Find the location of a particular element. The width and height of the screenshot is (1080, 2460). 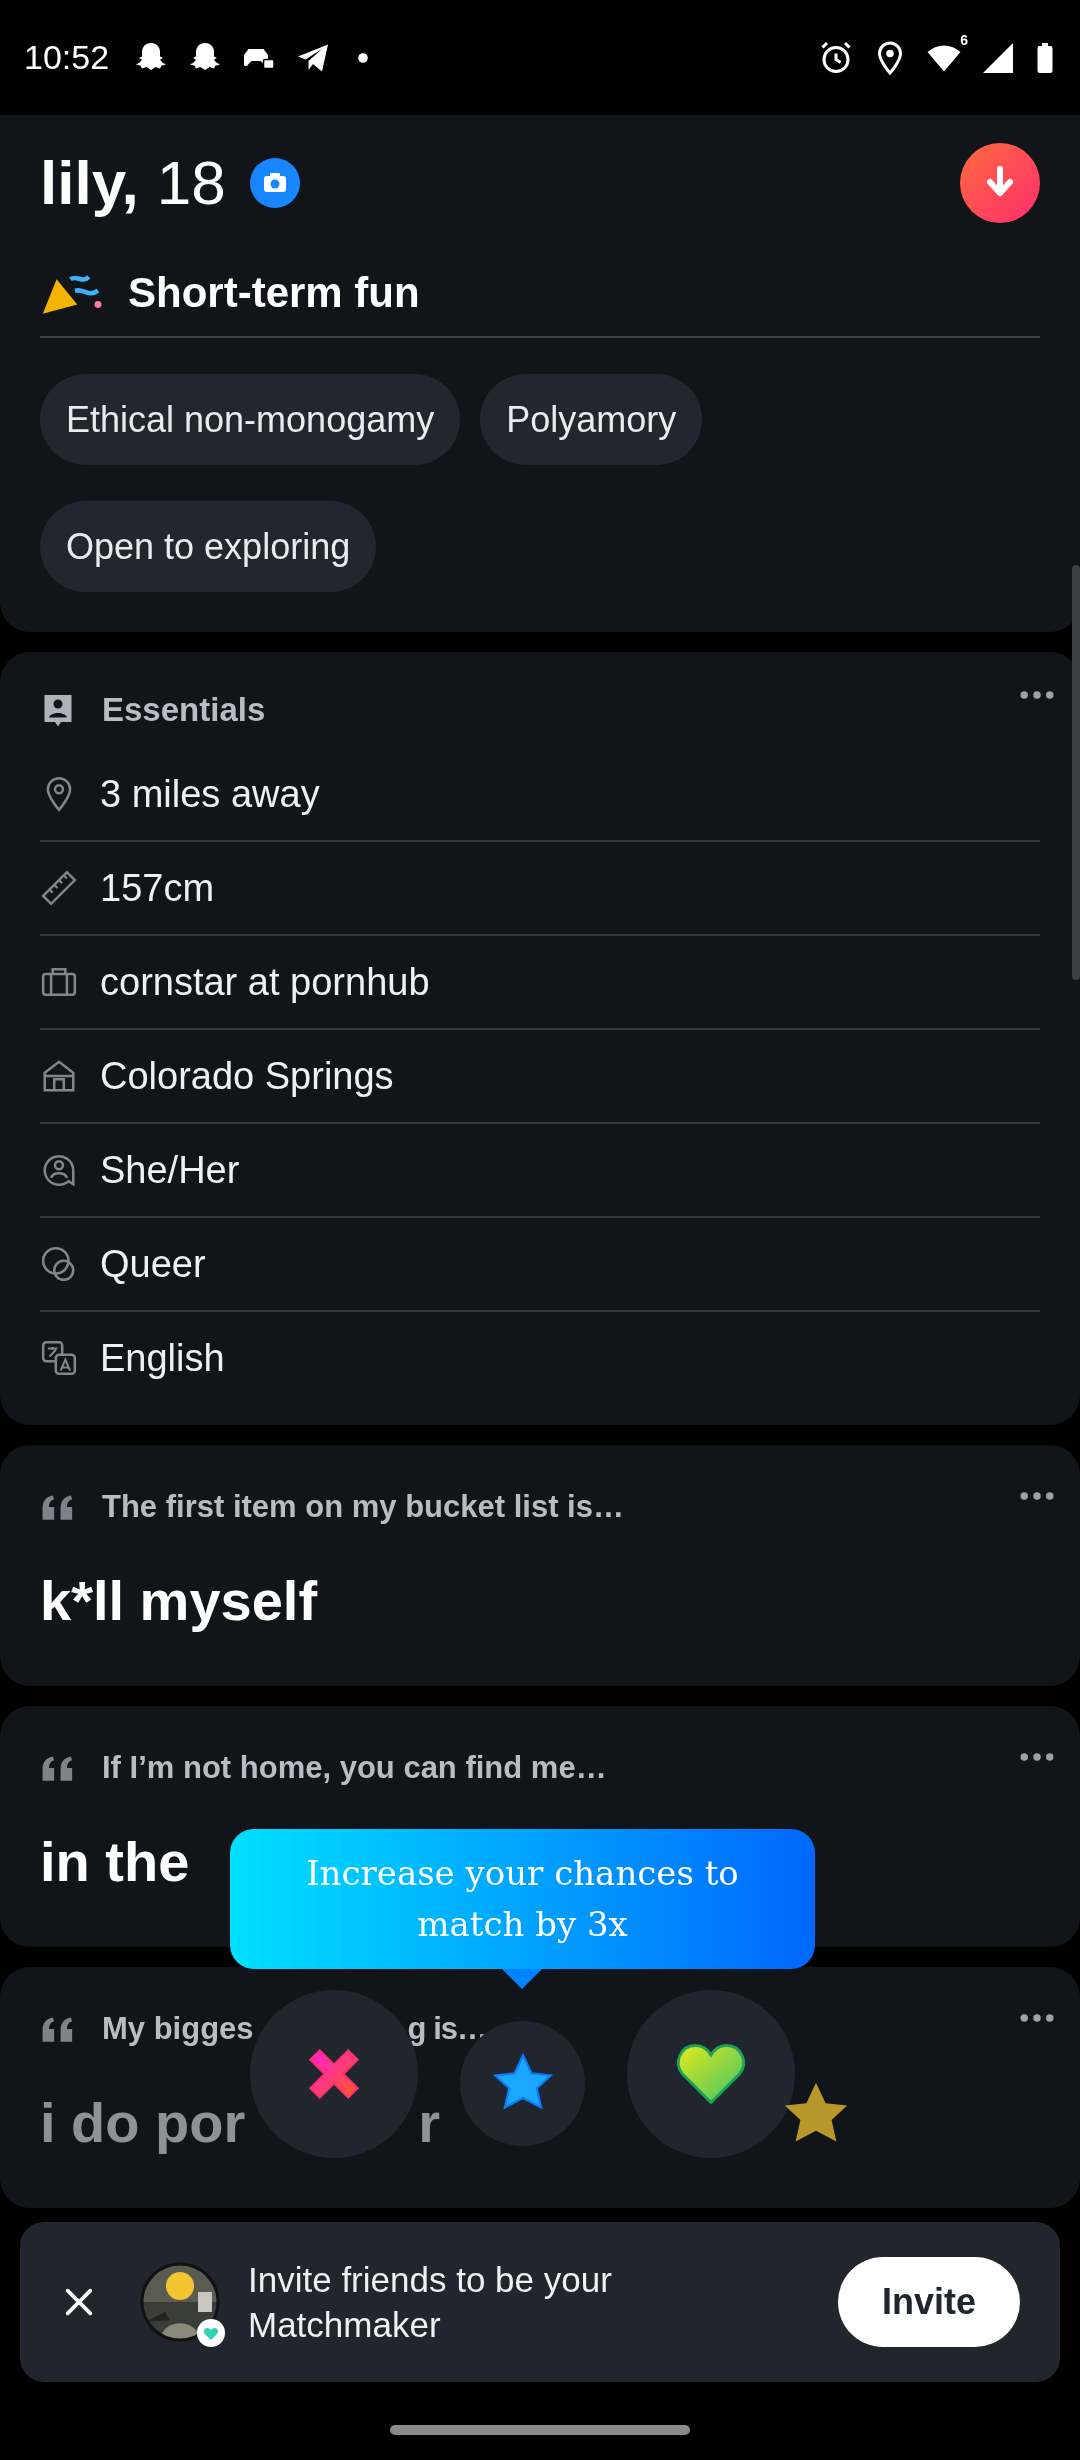

tooltip-text: Increase your chances to match by 3x is located at coordinates (522, 1899).